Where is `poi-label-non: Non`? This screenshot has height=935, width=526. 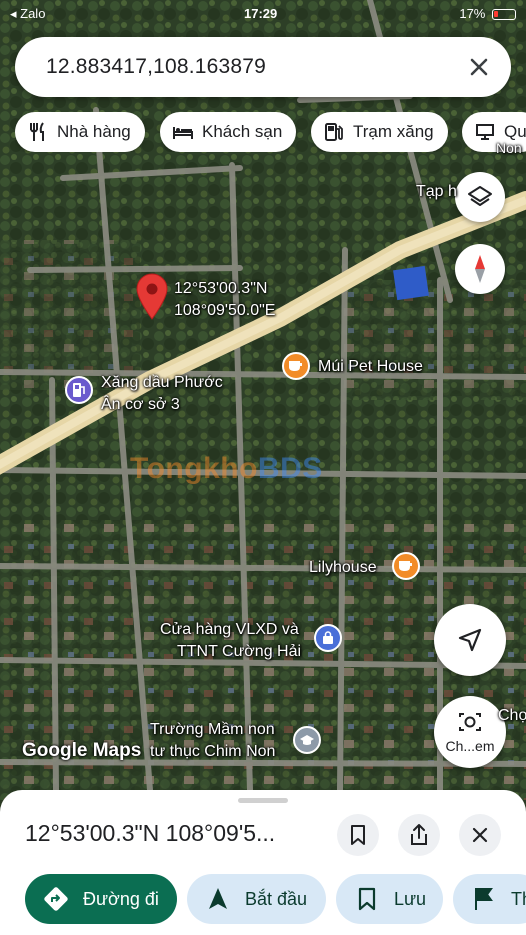 poi-label-non: Non is located at coordinates (509, 148).